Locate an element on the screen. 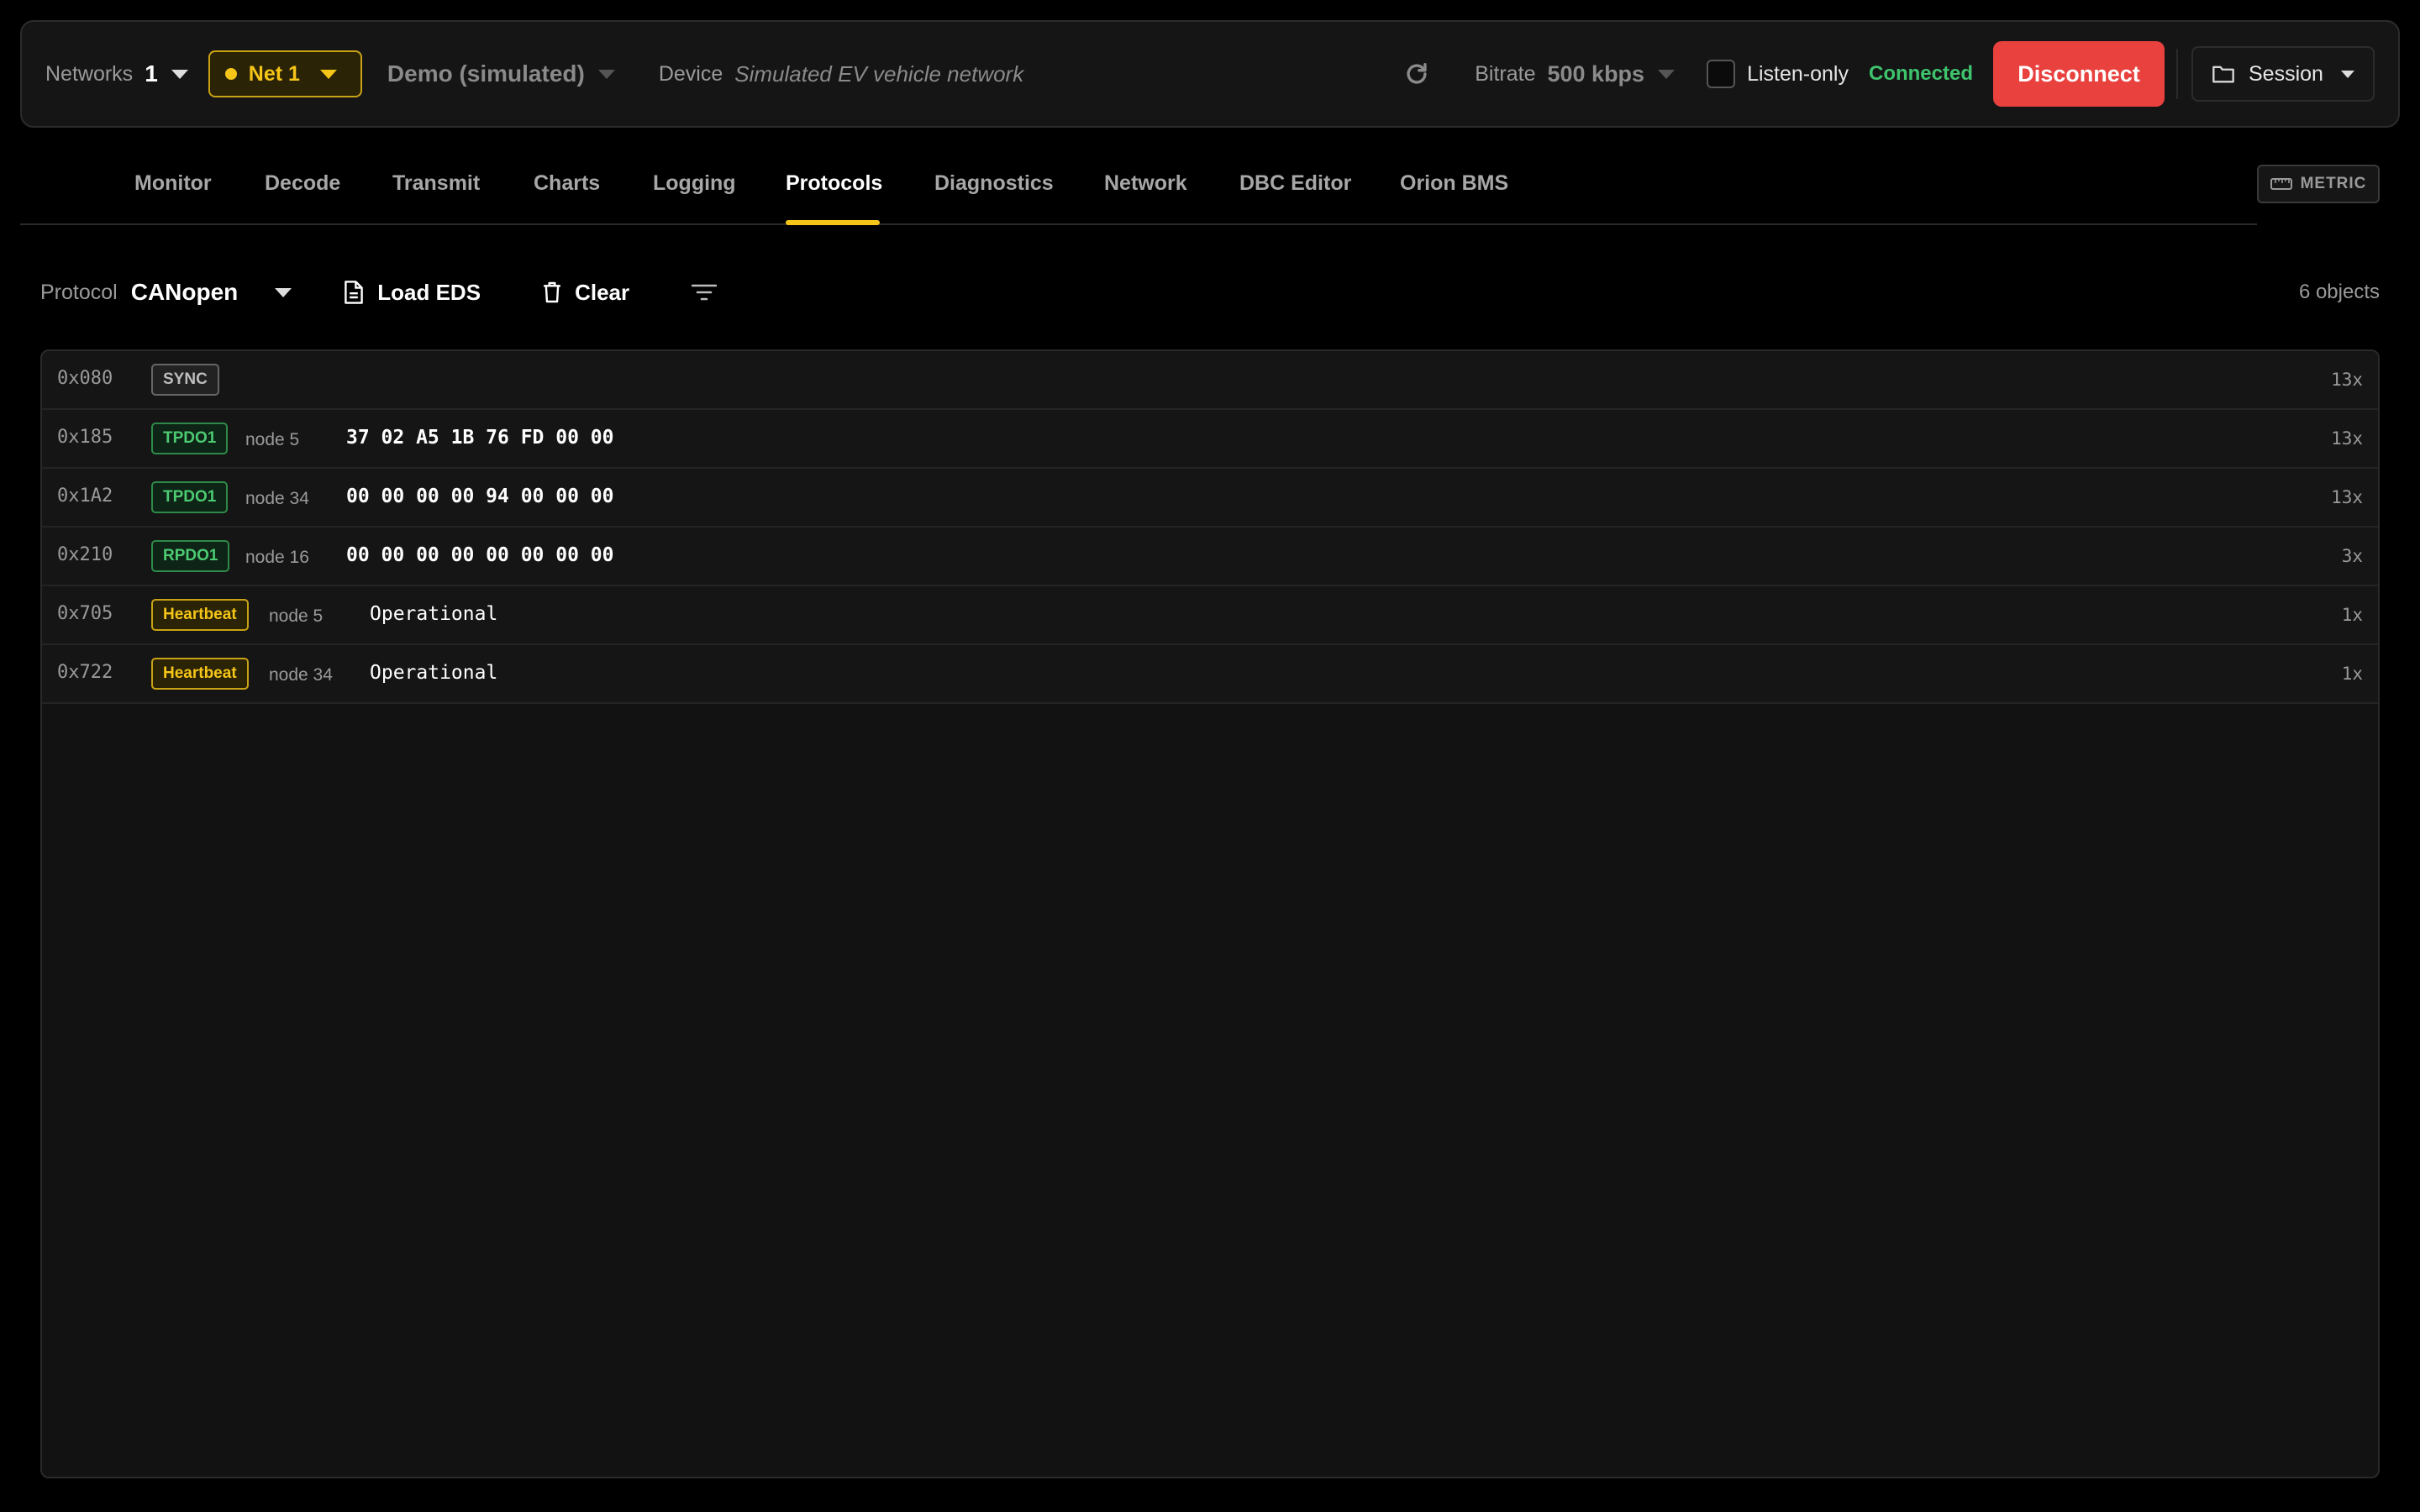 This screenshot has width=2420, height=1512. payload-bytes: 00 00 00 00 00 00 00 00 is located at coordinates (480, 555).